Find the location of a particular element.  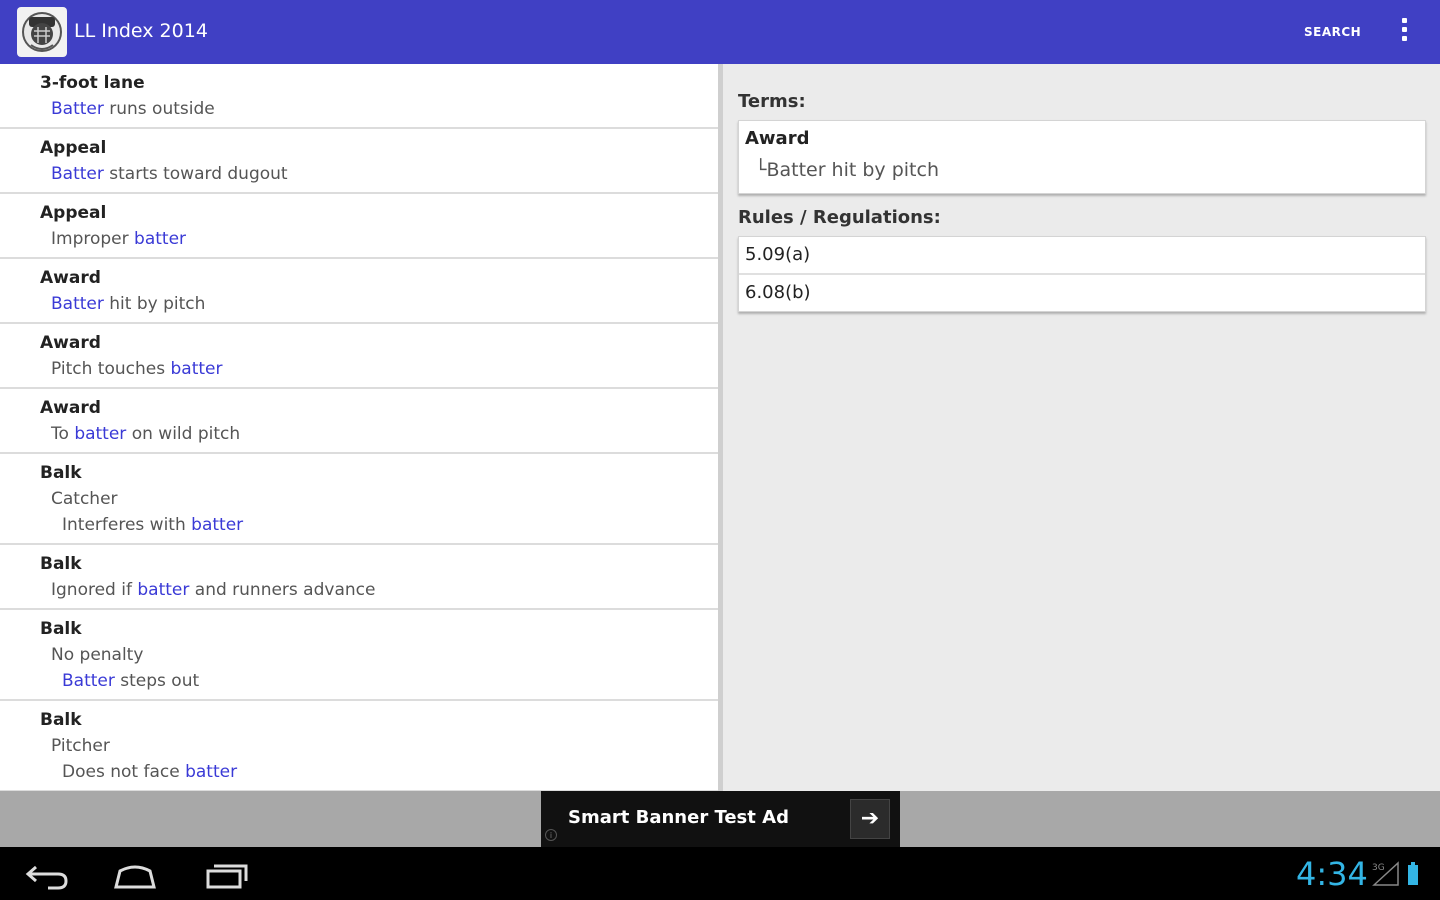

info-icon: i is located at coordinates (551, 835).